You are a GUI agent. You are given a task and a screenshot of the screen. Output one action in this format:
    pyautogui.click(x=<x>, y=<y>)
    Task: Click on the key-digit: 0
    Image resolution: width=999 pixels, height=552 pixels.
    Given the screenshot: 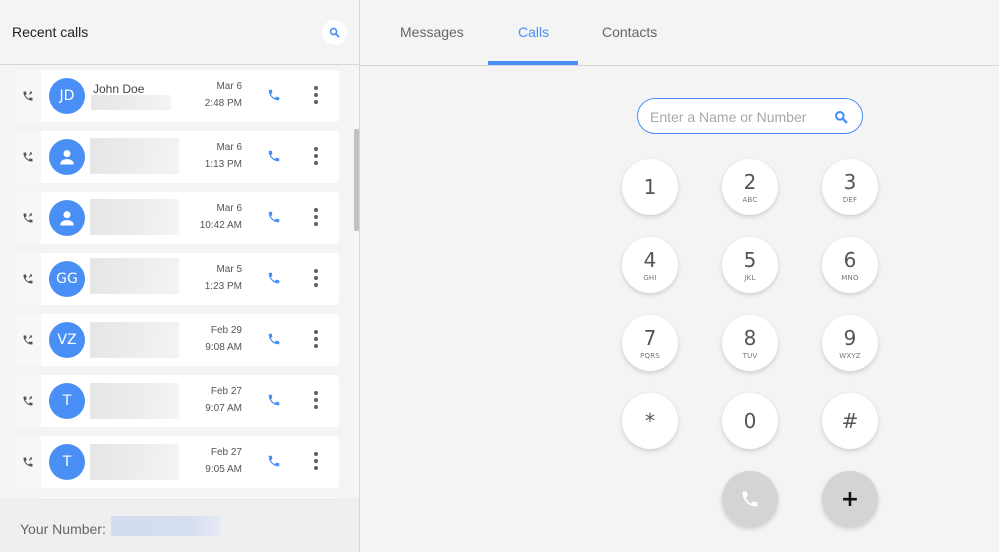 What is the action you would take?
    pyautogui.click(x=750, y=421)
    